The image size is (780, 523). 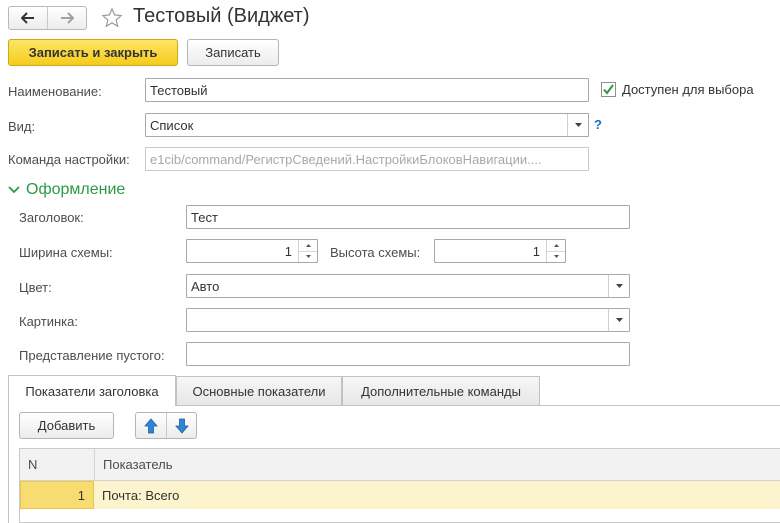 What do you see at coordinates (437, 464) in the screenshot?
I see `column-header-indicator: Показатель` at bounding box center [437, 464].